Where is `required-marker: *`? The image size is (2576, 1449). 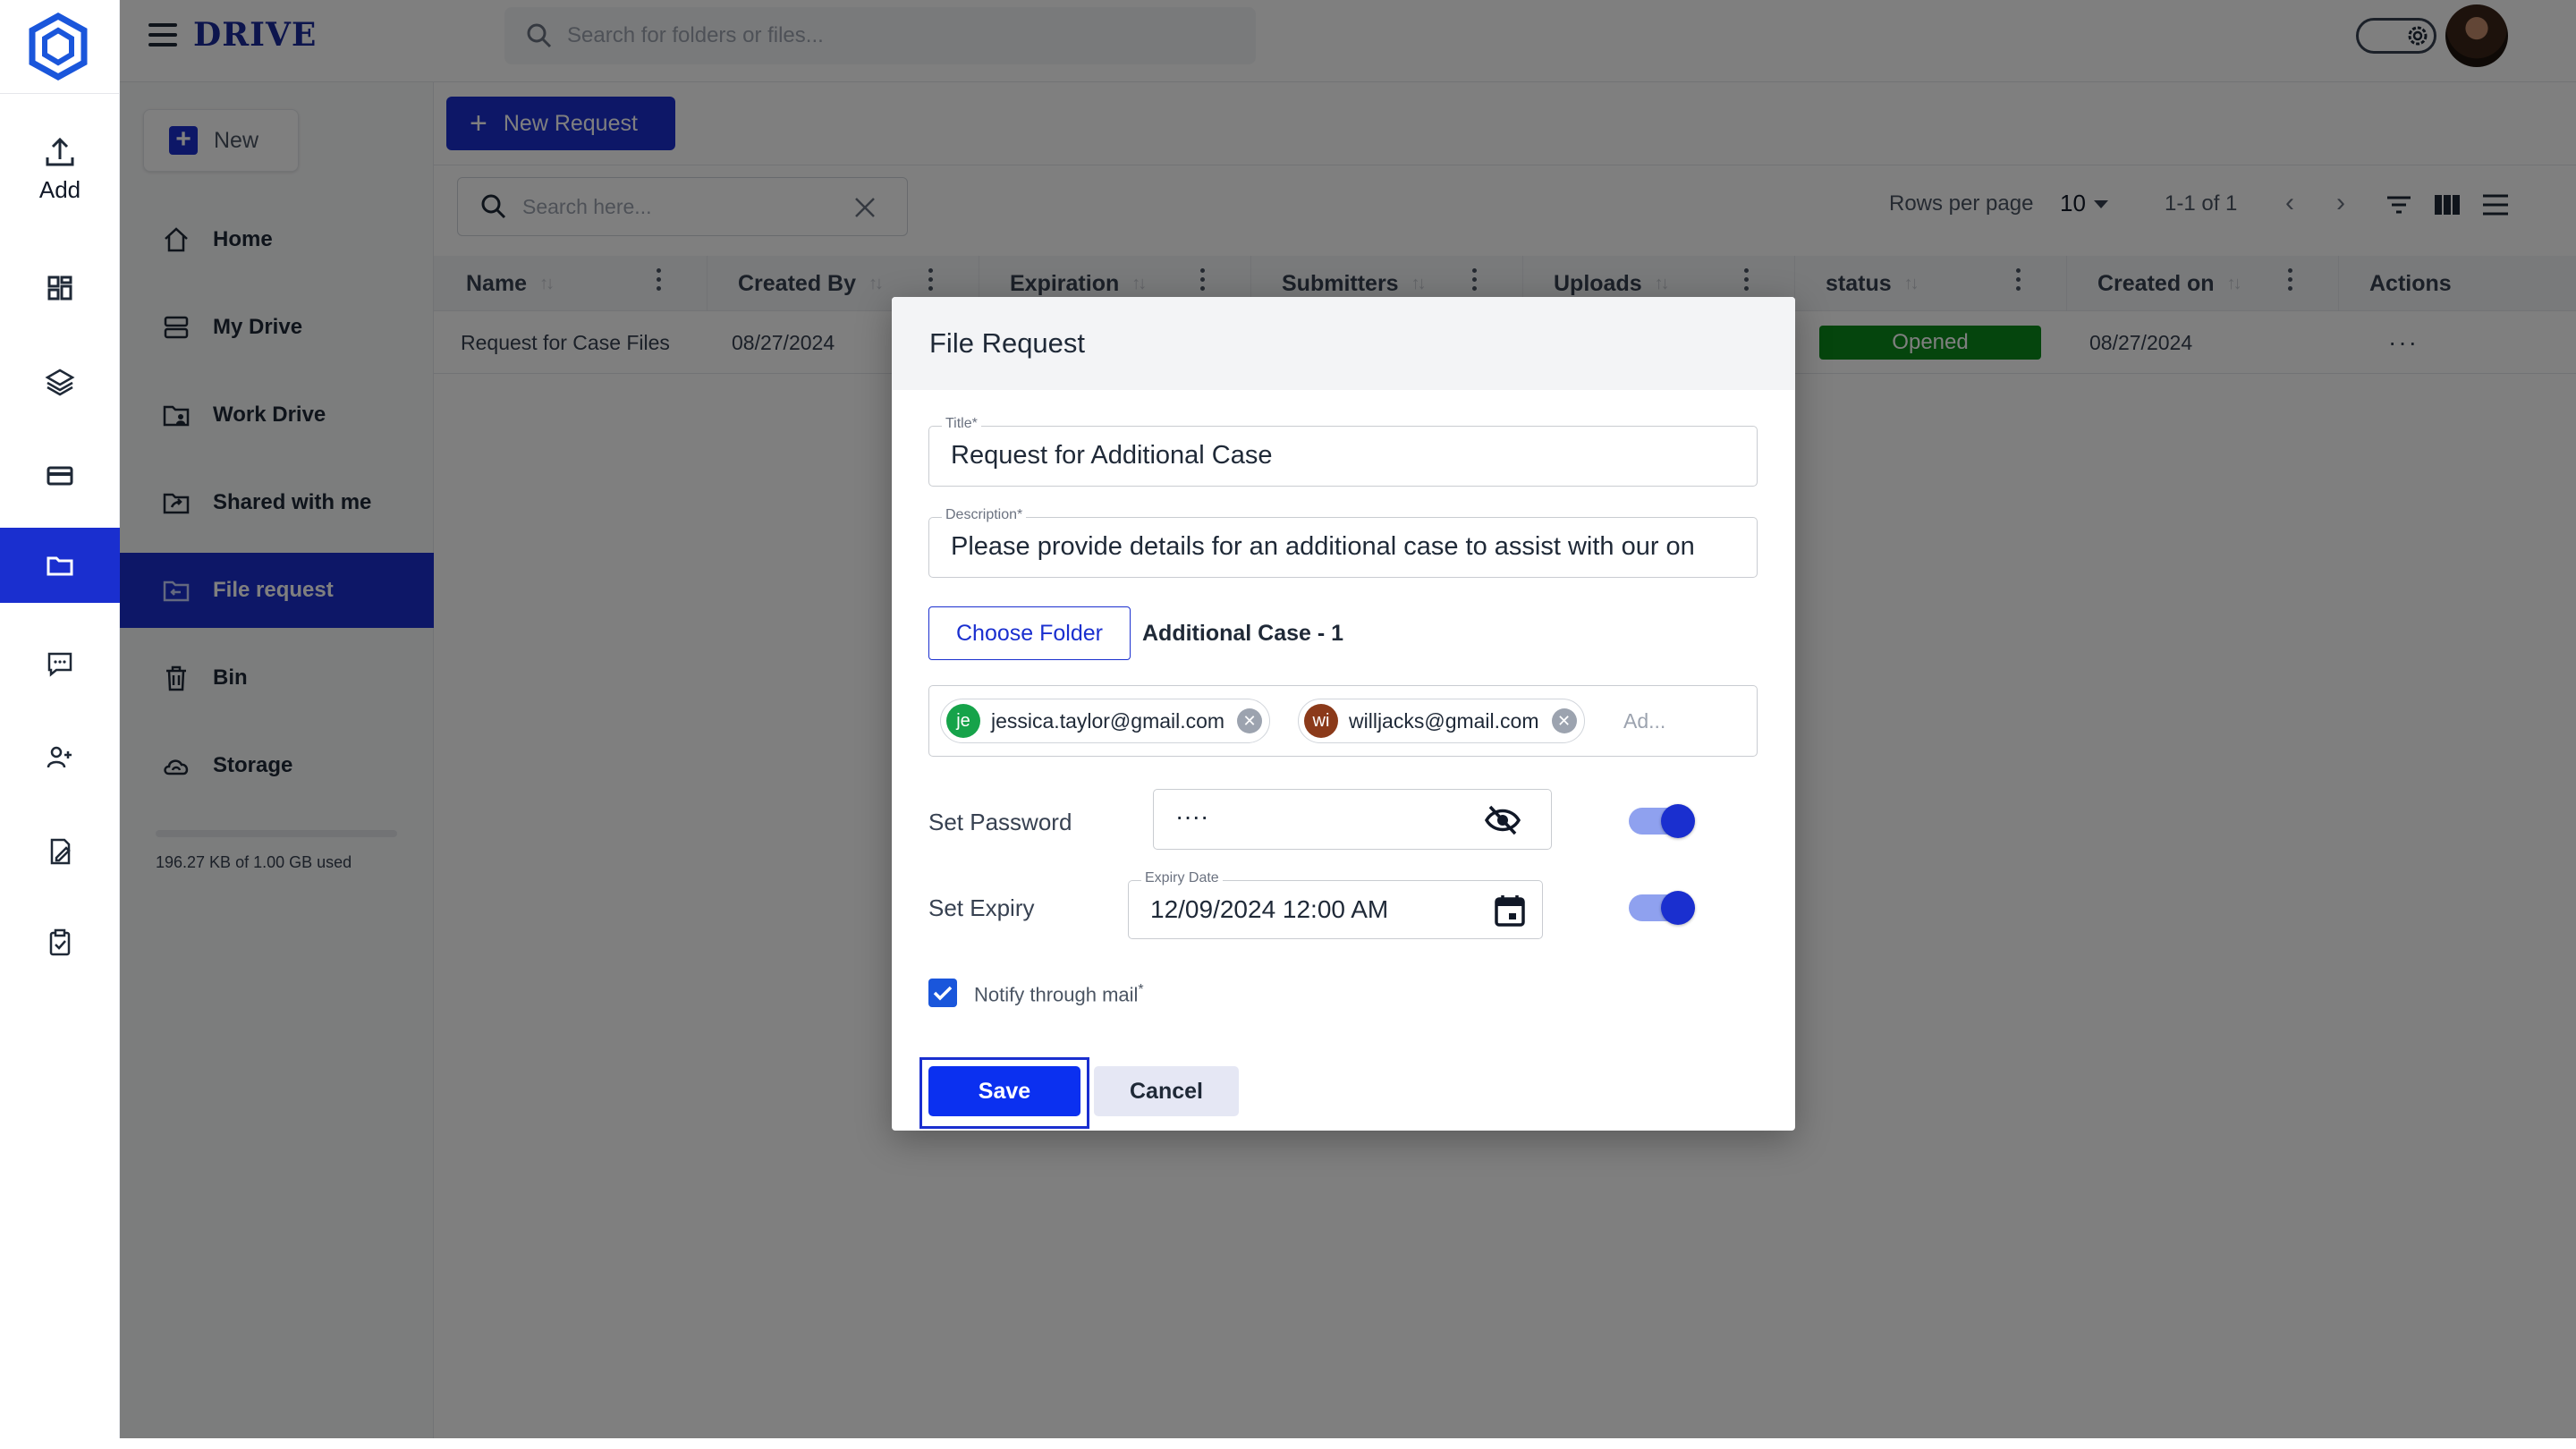
required-marker: * is located at coordinates (1141, 989).